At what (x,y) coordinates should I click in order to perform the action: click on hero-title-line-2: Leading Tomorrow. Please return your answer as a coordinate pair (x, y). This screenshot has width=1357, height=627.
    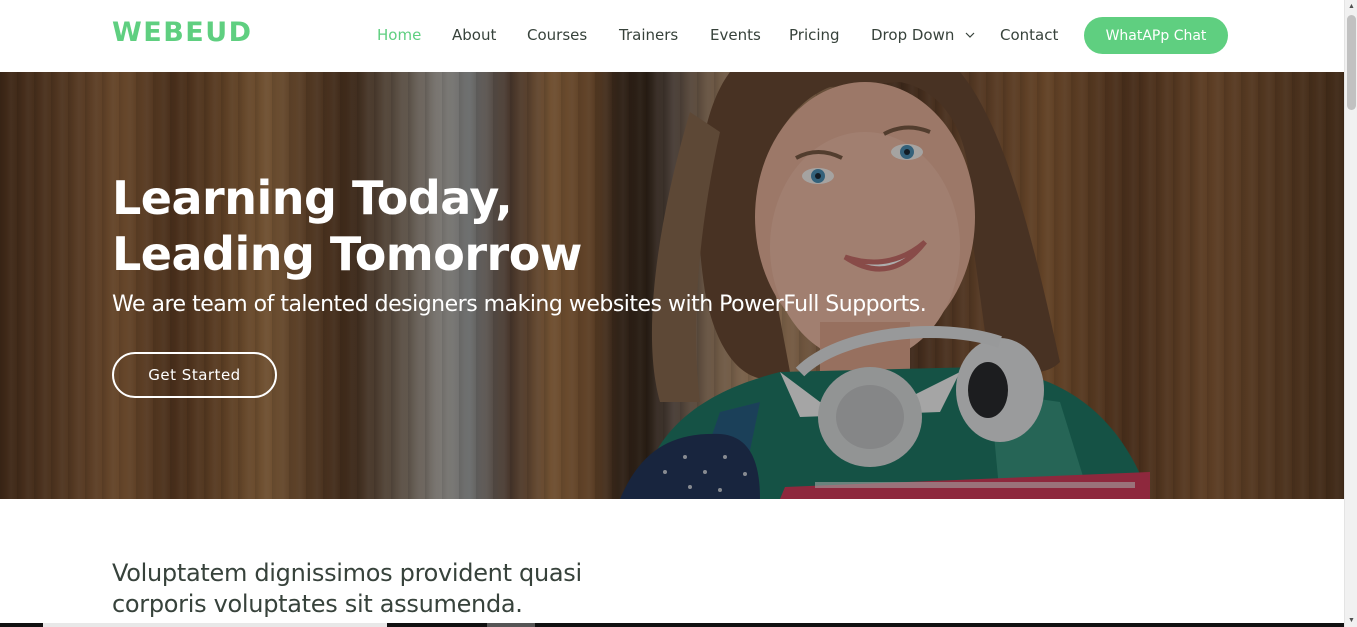
    Looking at the image, I should click on (347, 254).